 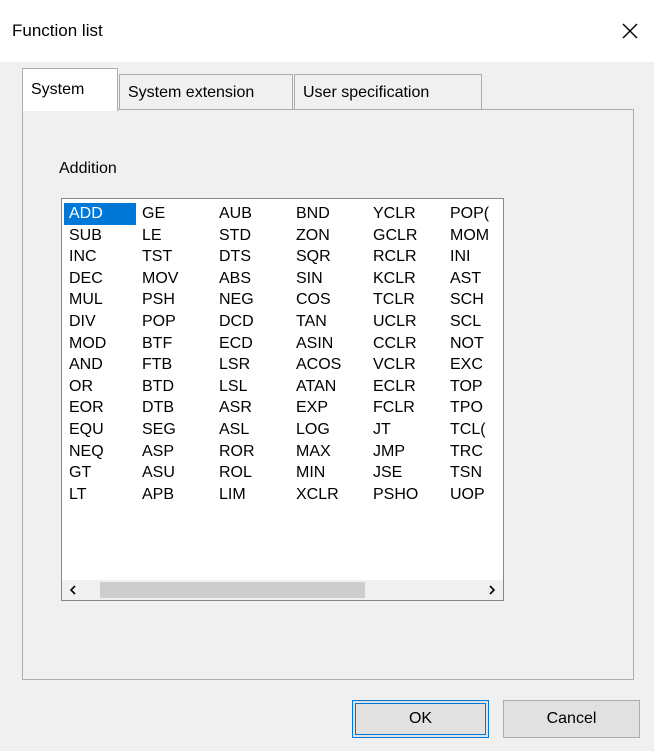 I want to click on list-item: TSN, so click(x=474, y=473).